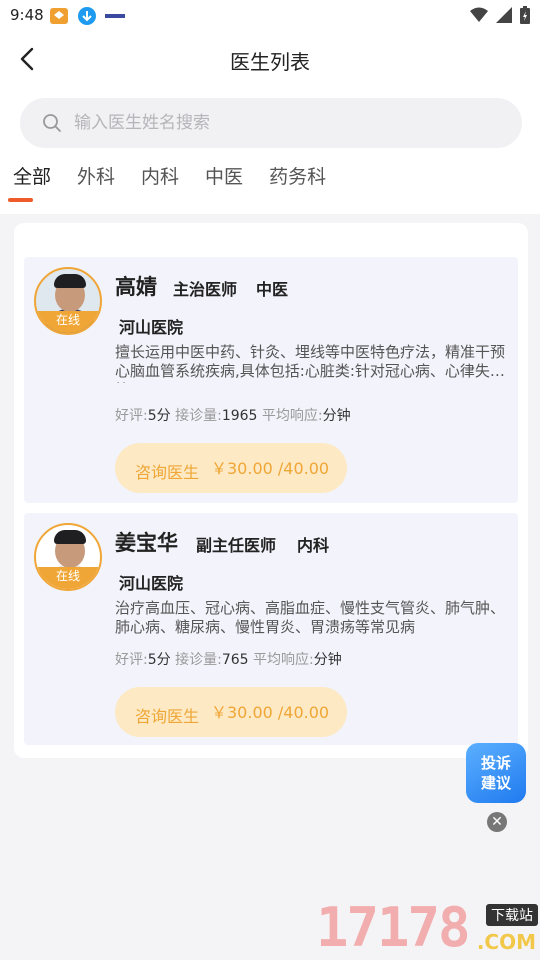 The width and height of the screenshot is (540, 960). What do you see at coordinates (512, 915) in the screenshot?
I see `watermark-tag: 下载站` at bounding box center [512, 915].